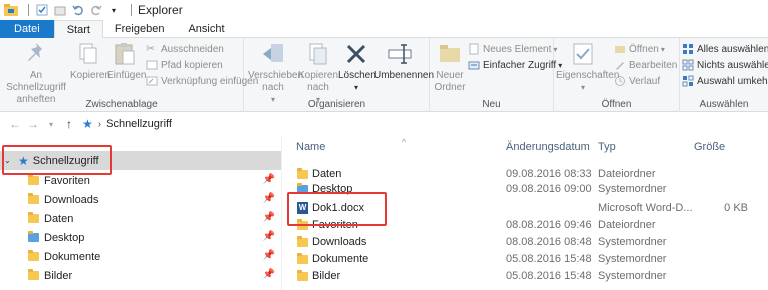 The image size is (768, 290). I want to click on properties-check-icon, so click(42, 10).